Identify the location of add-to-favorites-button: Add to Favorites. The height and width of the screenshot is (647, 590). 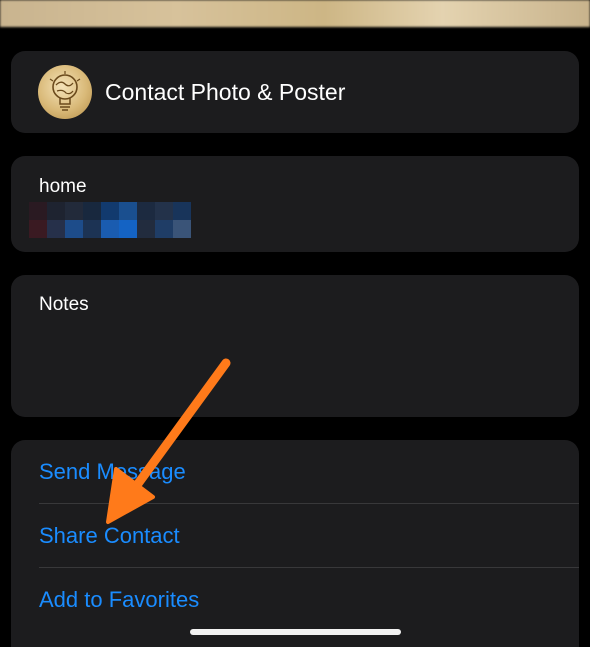
(295, 600).